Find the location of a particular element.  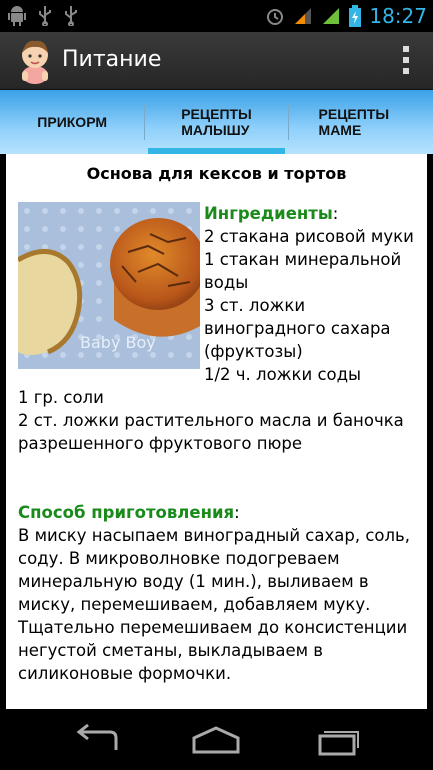

overflow-menu-icon is located at coordinates (406, 60).